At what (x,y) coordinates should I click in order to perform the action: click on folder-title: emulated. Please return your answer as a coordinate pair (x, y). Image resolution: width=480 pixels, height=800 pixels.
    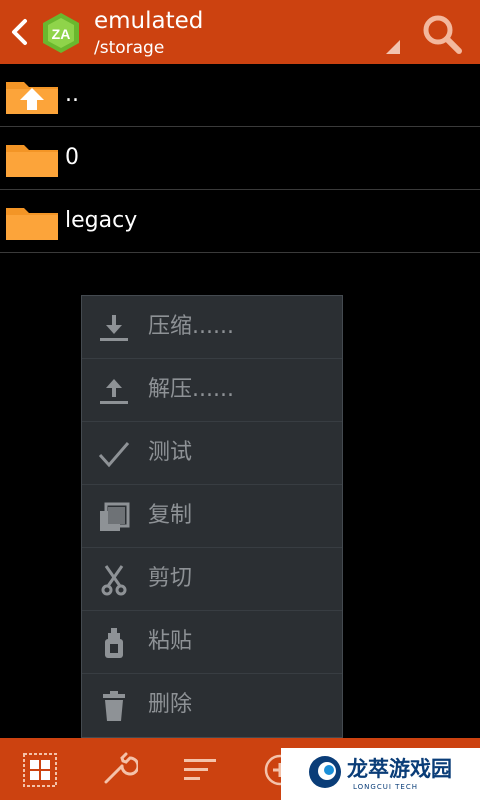
    Looking at the image, I should click on (149, 21).